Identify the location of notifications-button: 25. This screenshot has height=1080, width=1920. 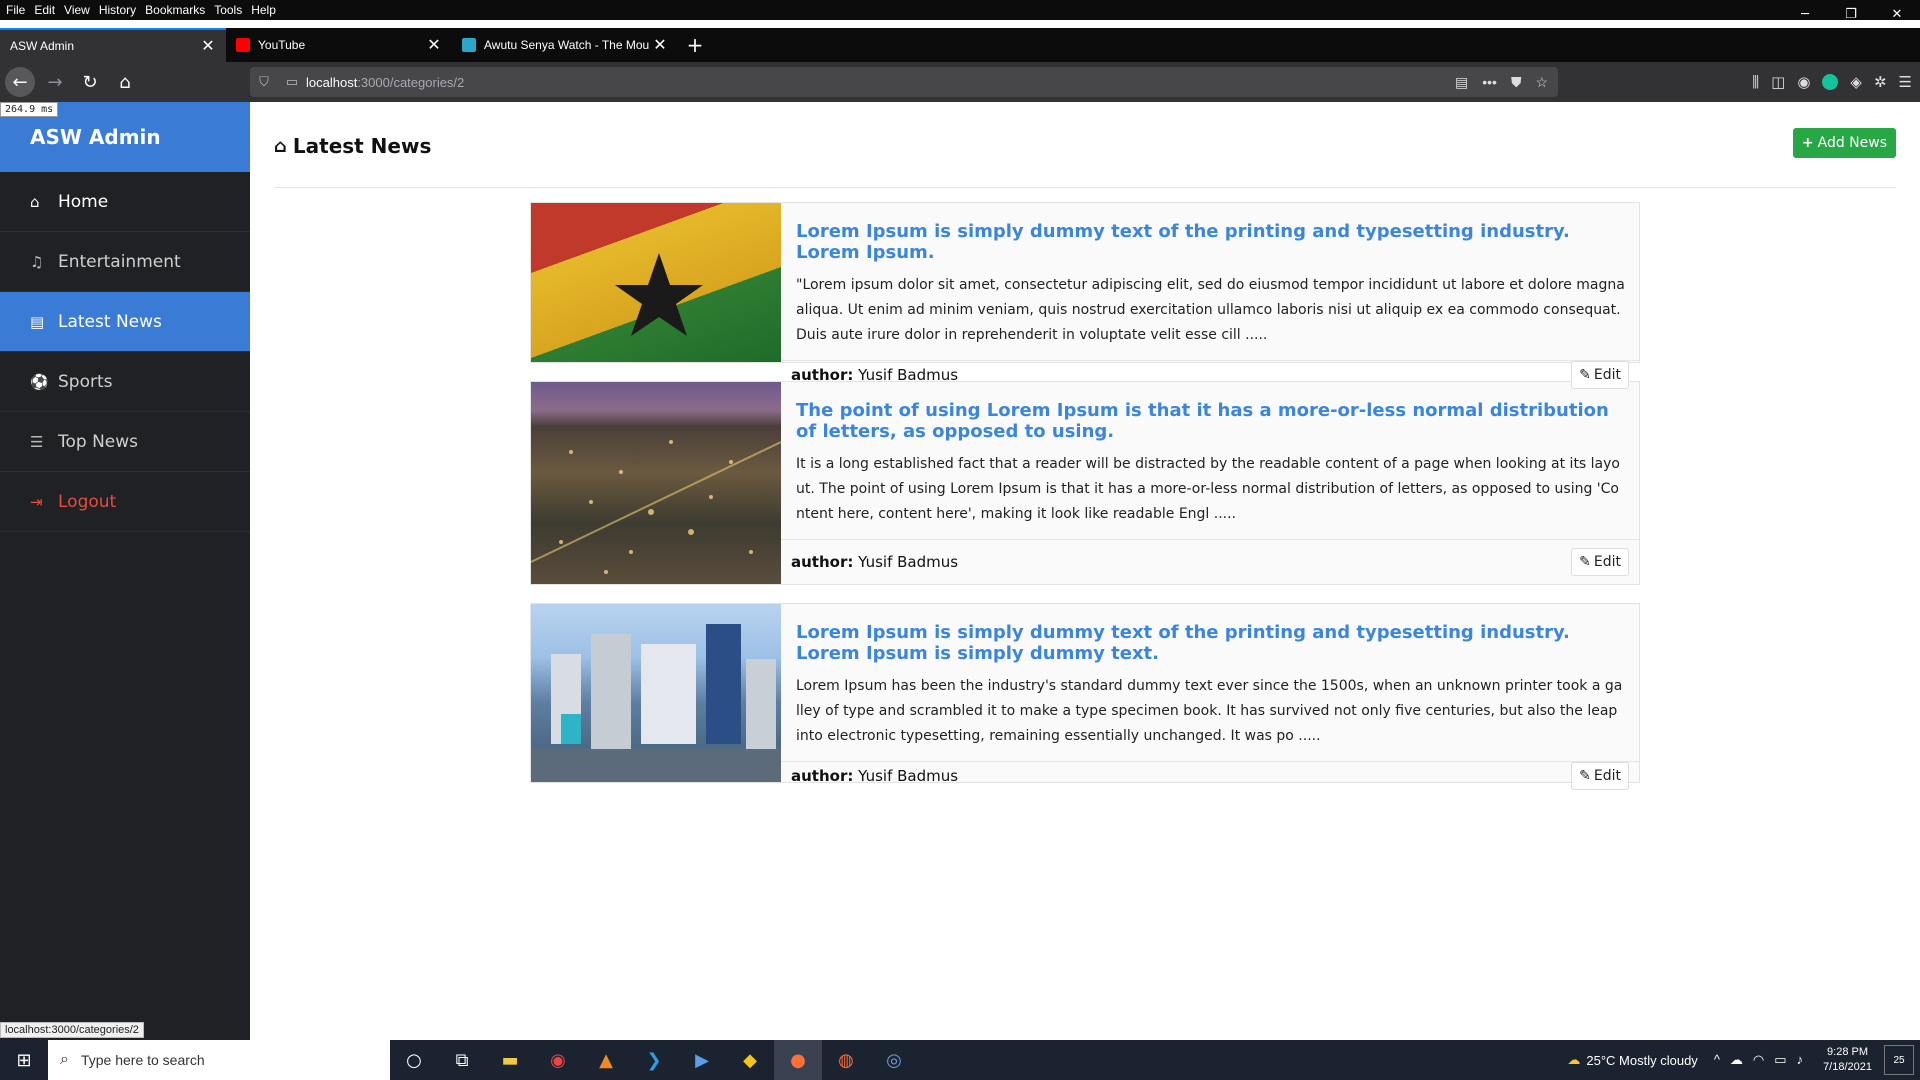
(1899, 1060).